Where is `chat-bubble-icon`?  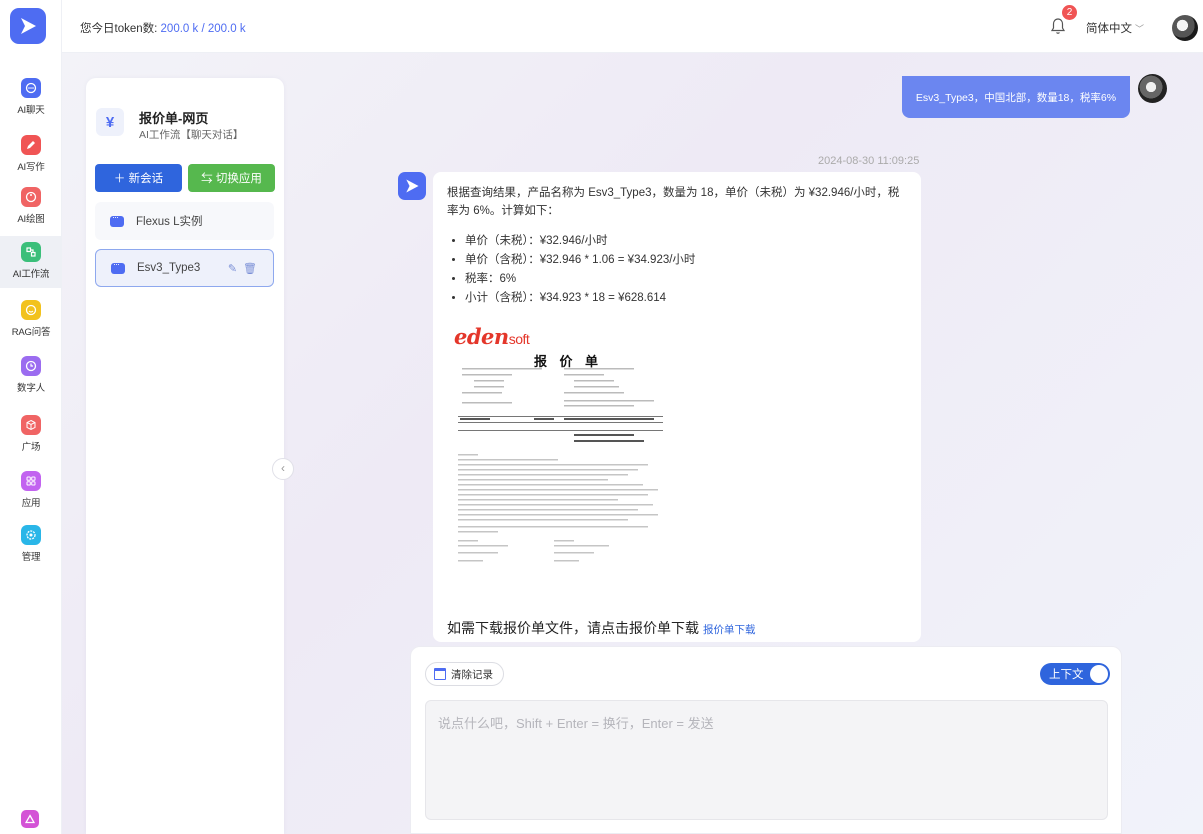 chat-bubble-icon is located at coordinates (31, 88).